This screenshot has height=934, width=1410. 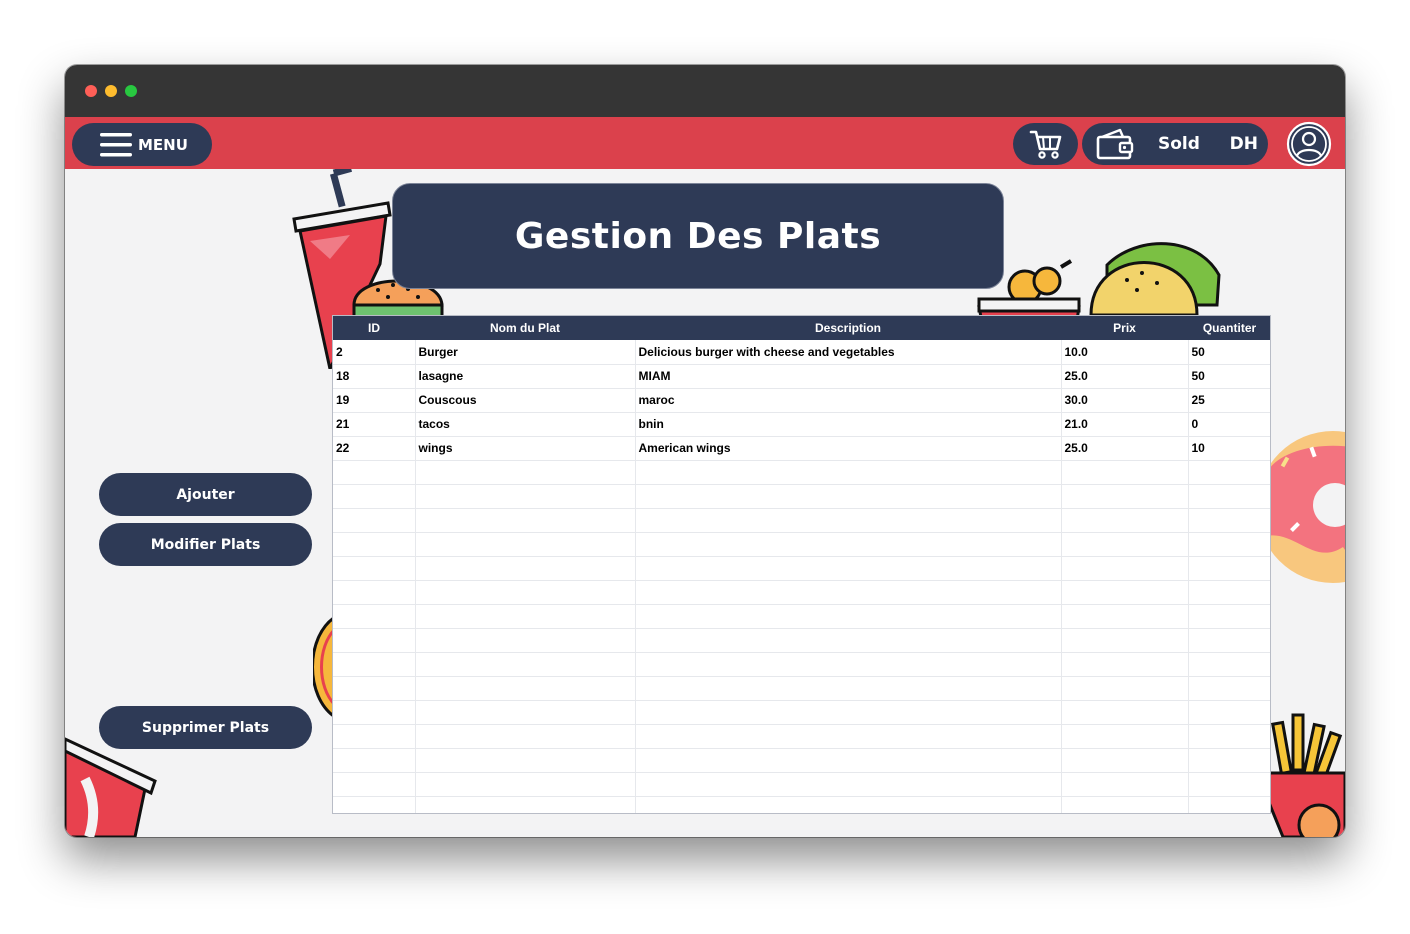 What do you see at coordinates (116, 144) in the screenshot?
I see `hamburger-menu-icon` at bounding box center [116, 144].